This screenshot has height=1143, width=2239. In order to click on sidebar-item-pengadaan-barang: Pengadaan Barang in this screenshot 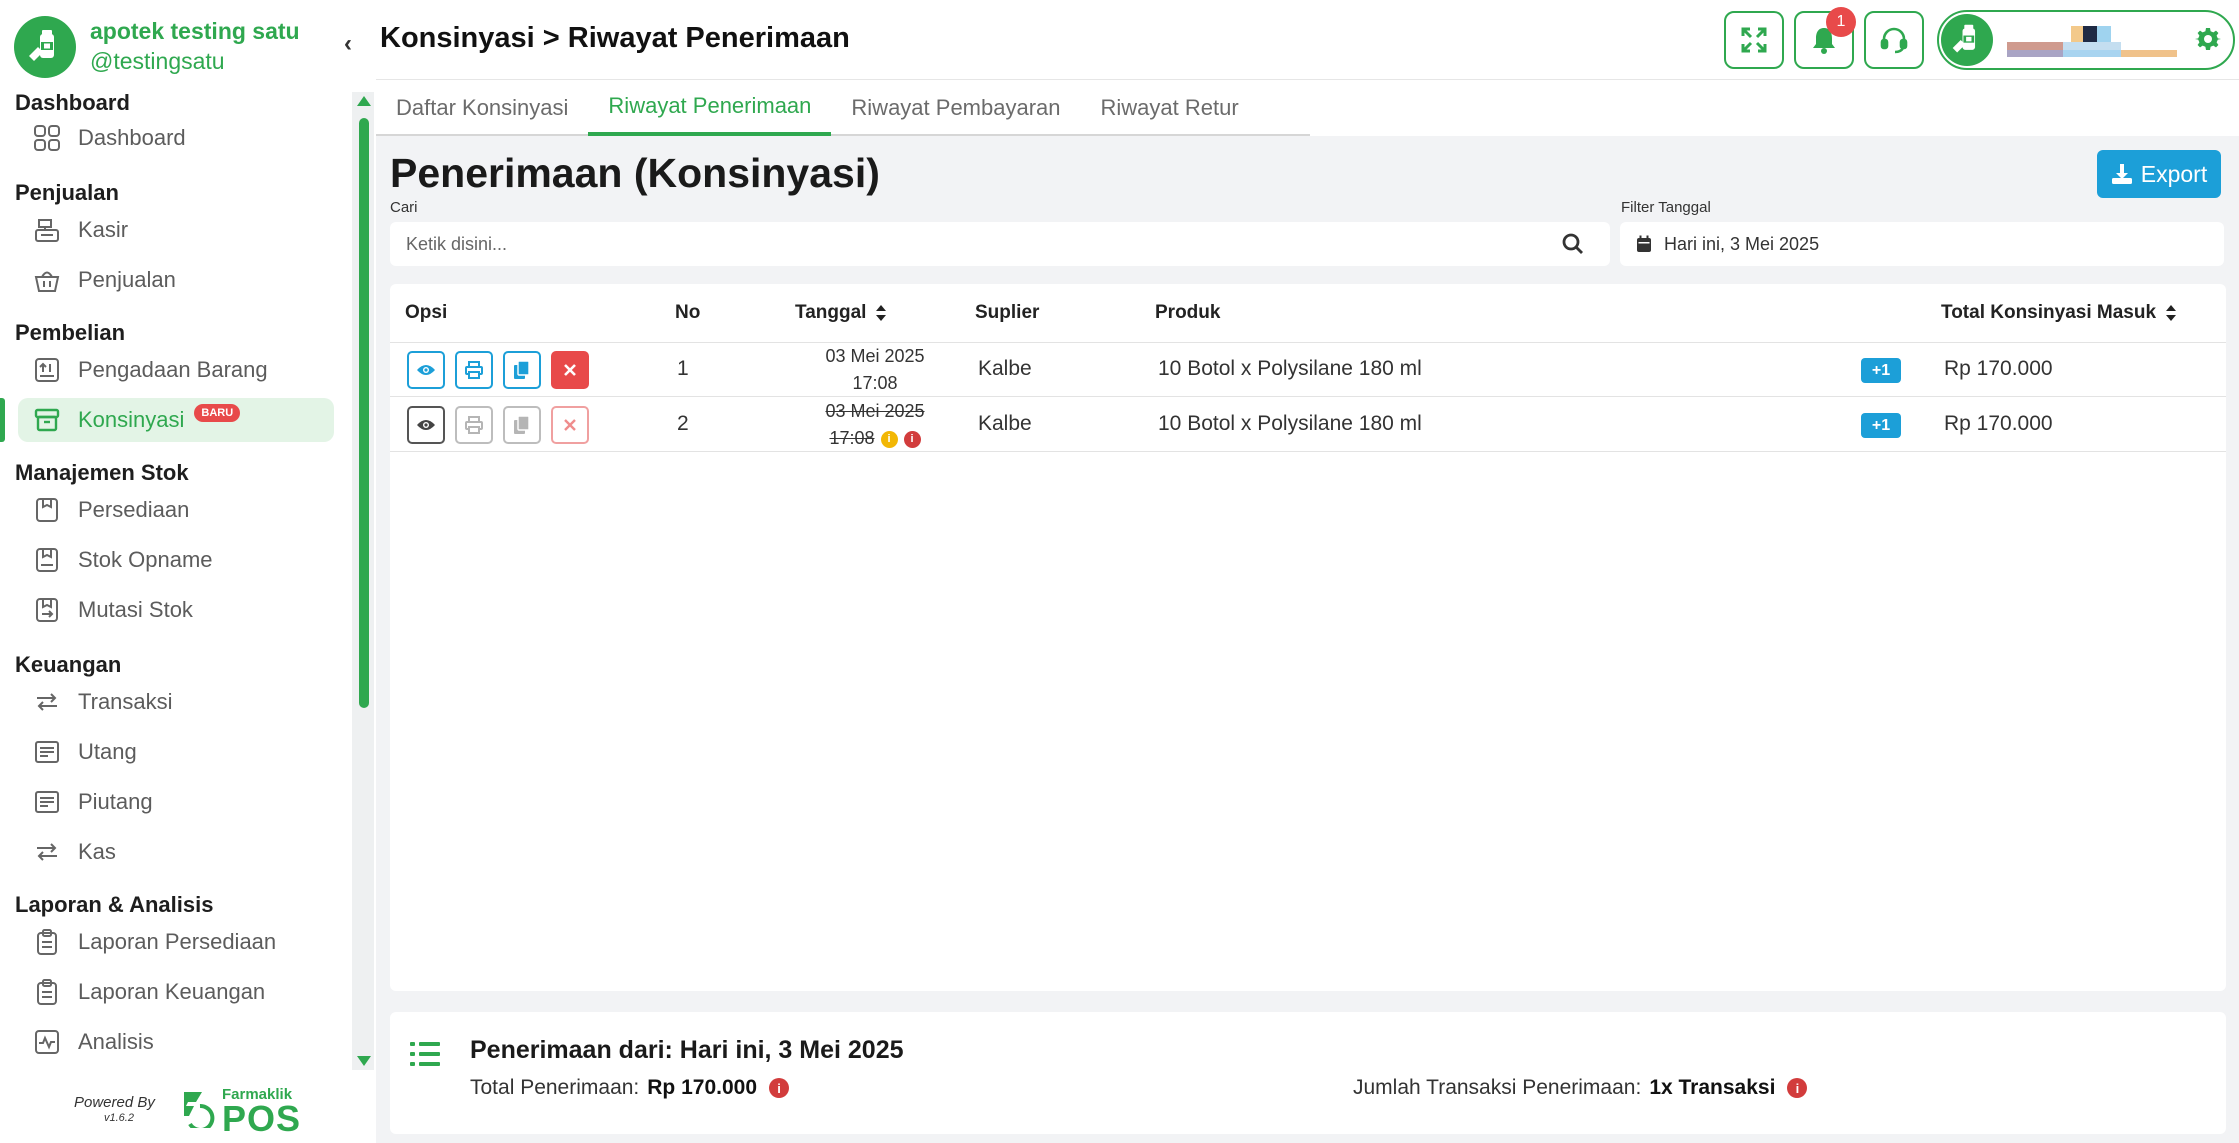, I will do `click(176, 370)`.